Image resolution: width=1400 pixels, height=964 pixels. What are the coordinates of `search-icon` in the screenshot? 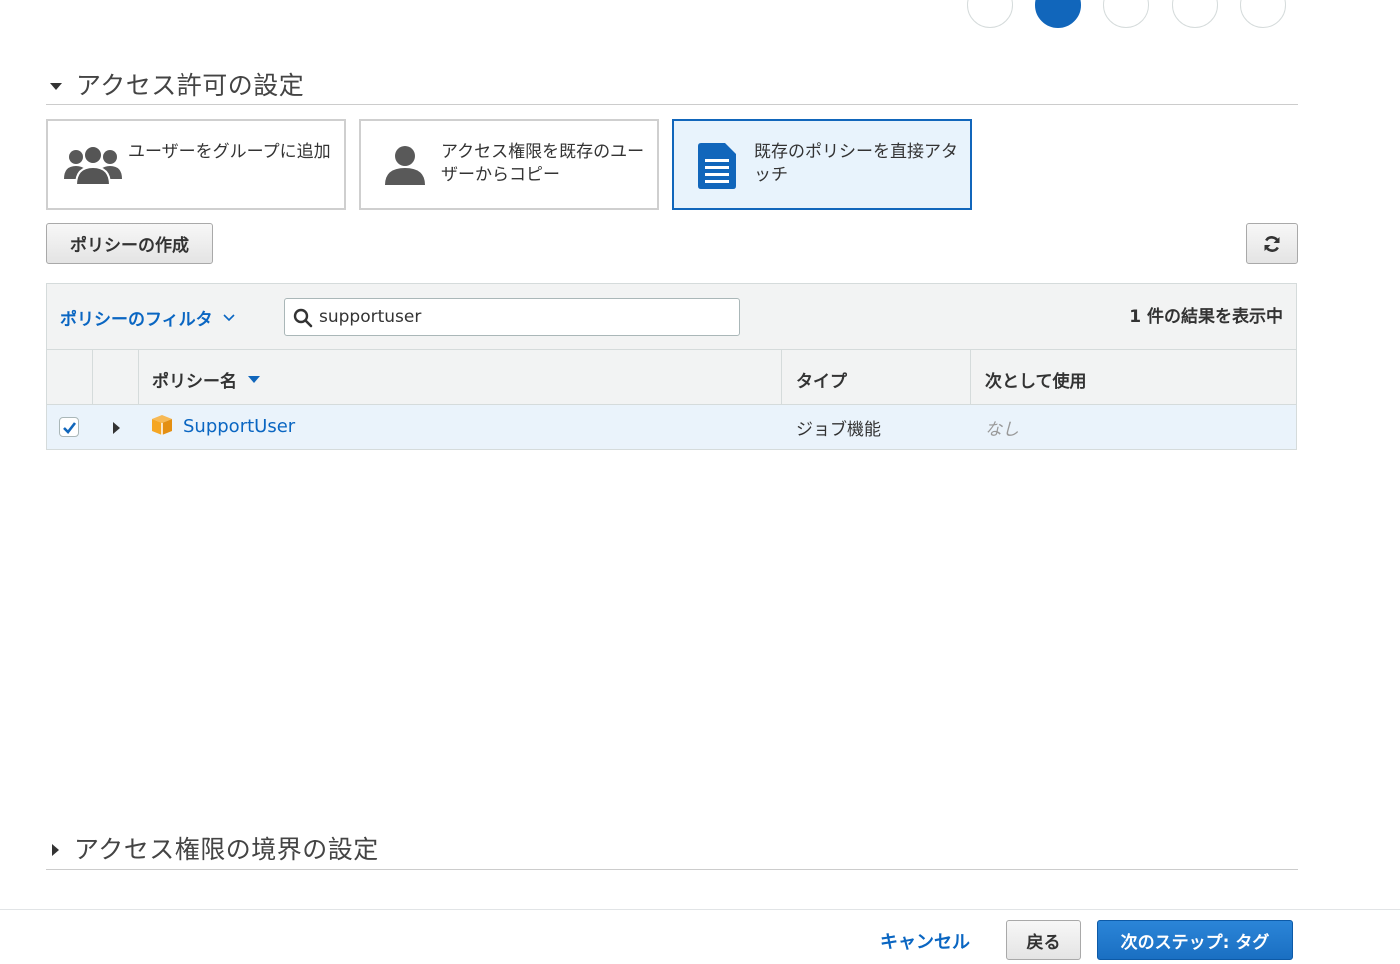 It's located at (303, 318).